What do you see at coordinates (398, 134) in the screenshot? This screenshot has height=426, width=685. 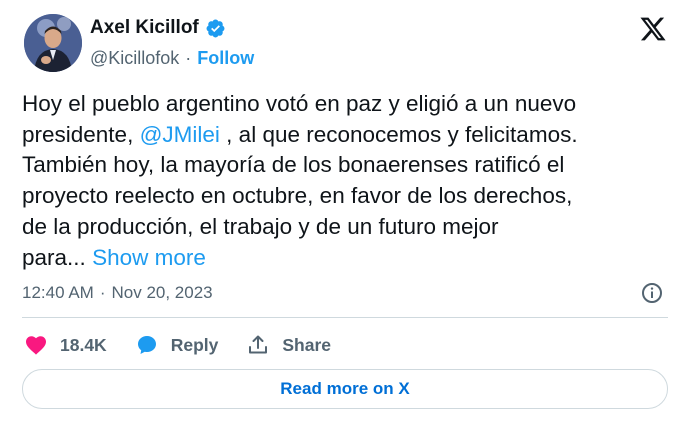 I see `tweet-text-segment: , al que reconocemos y felicitamos.` at bounding box center [398, 134].